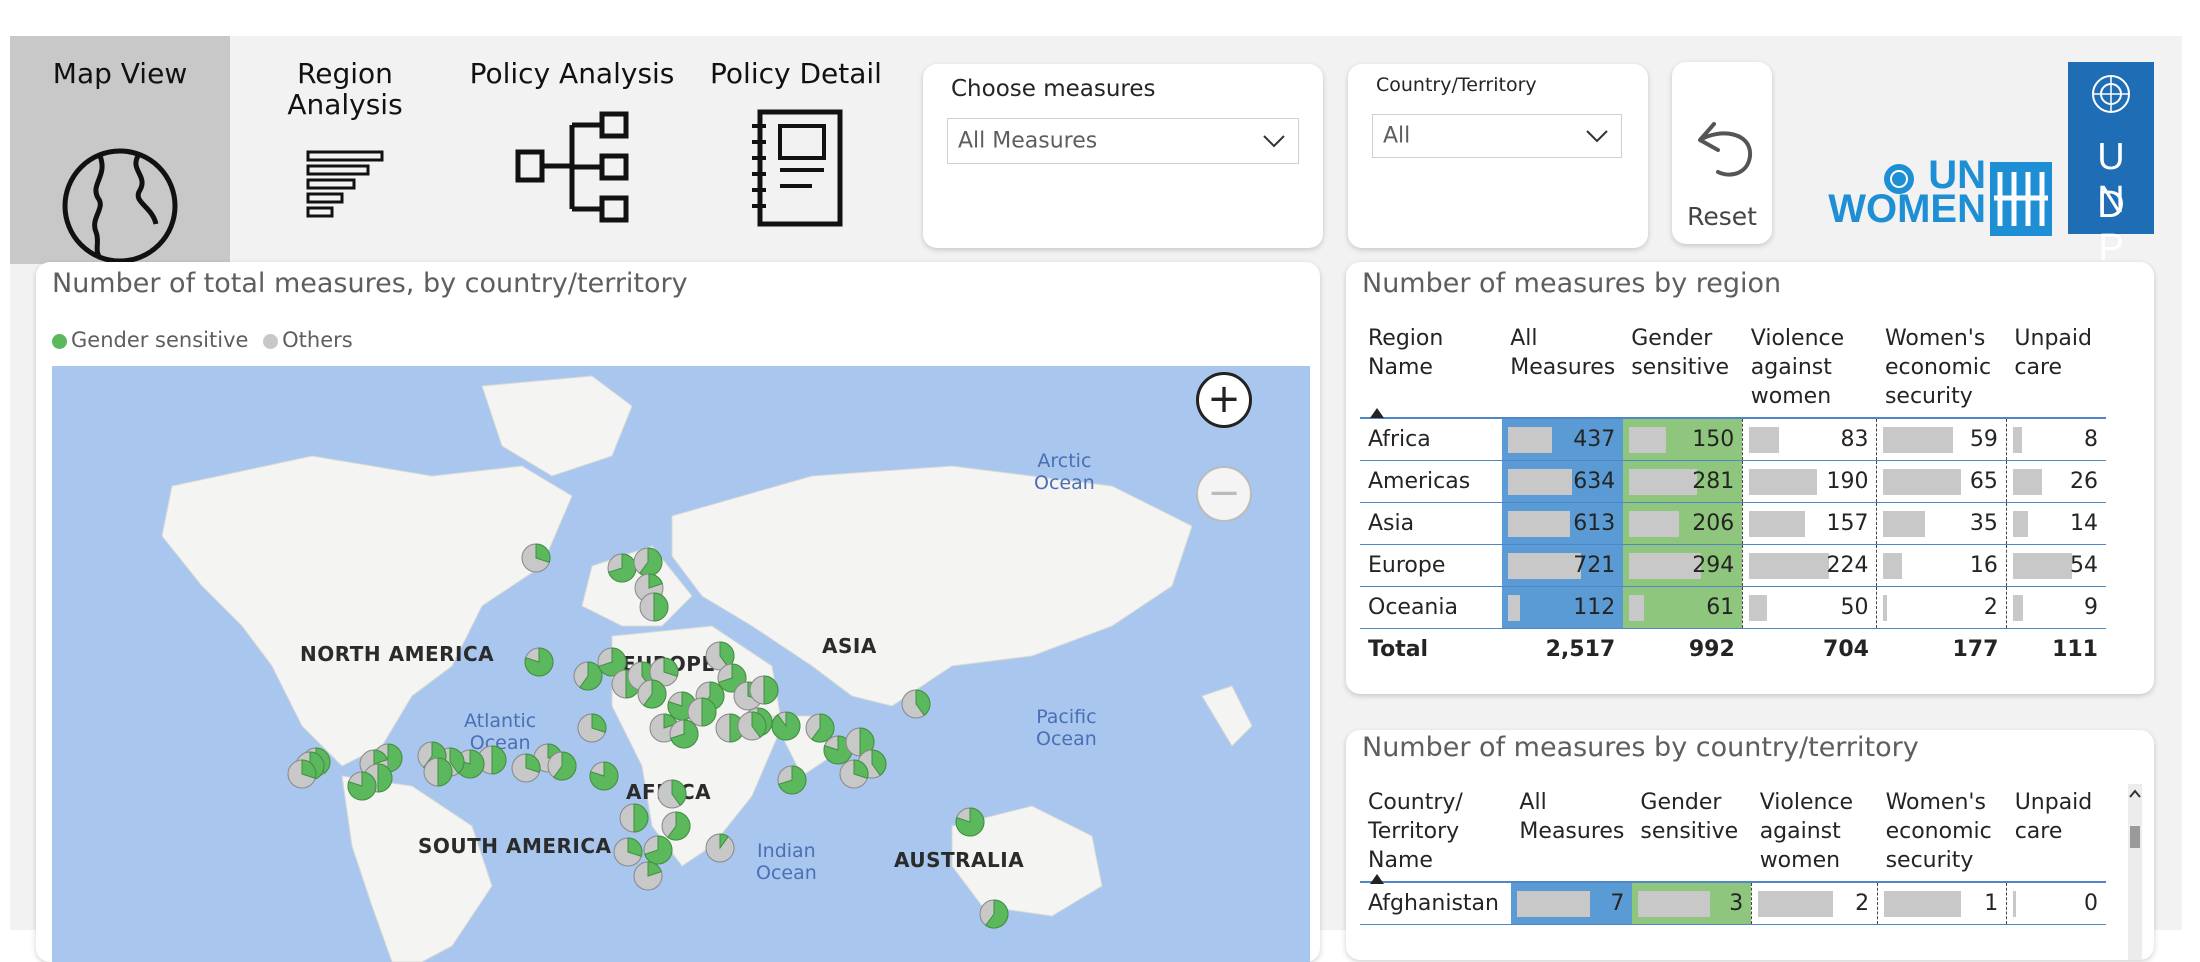 This screenshot has height=962, width=2200. Describe the element at coordinates (1722, 153) in the screenshot. I see `reset-button: Reset` at that location.